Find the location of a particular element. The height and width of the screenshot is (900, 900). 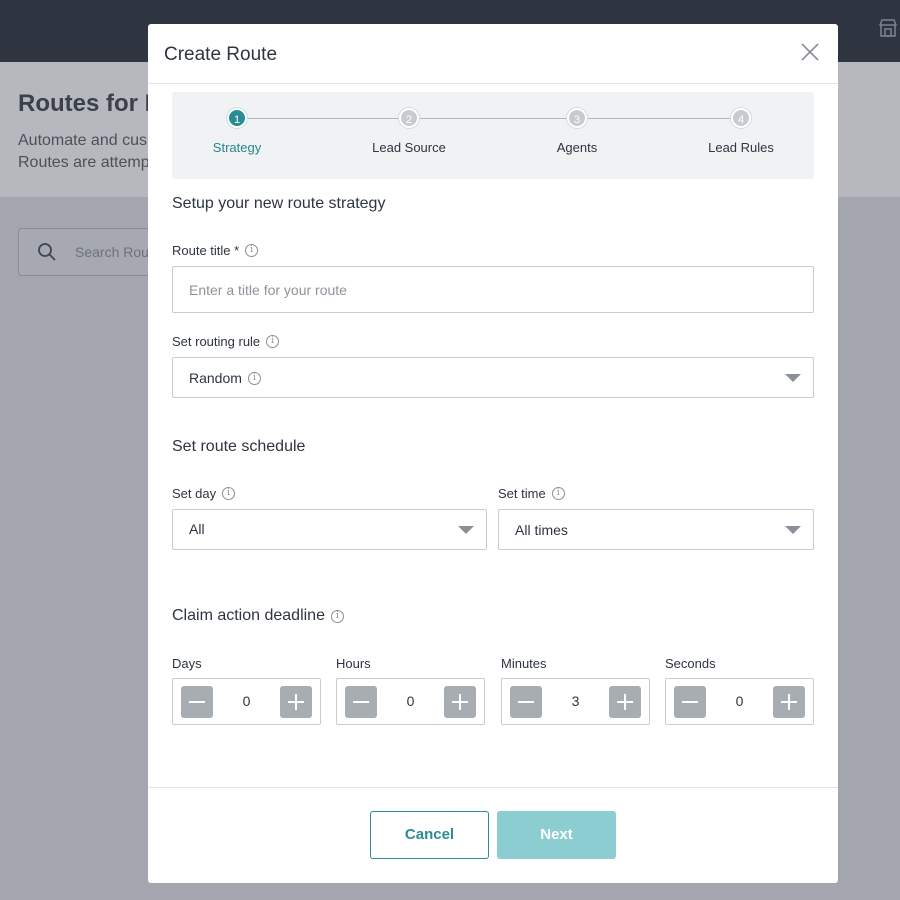

page-description-line: Routes are attemp is located at coordinates (84, 162).